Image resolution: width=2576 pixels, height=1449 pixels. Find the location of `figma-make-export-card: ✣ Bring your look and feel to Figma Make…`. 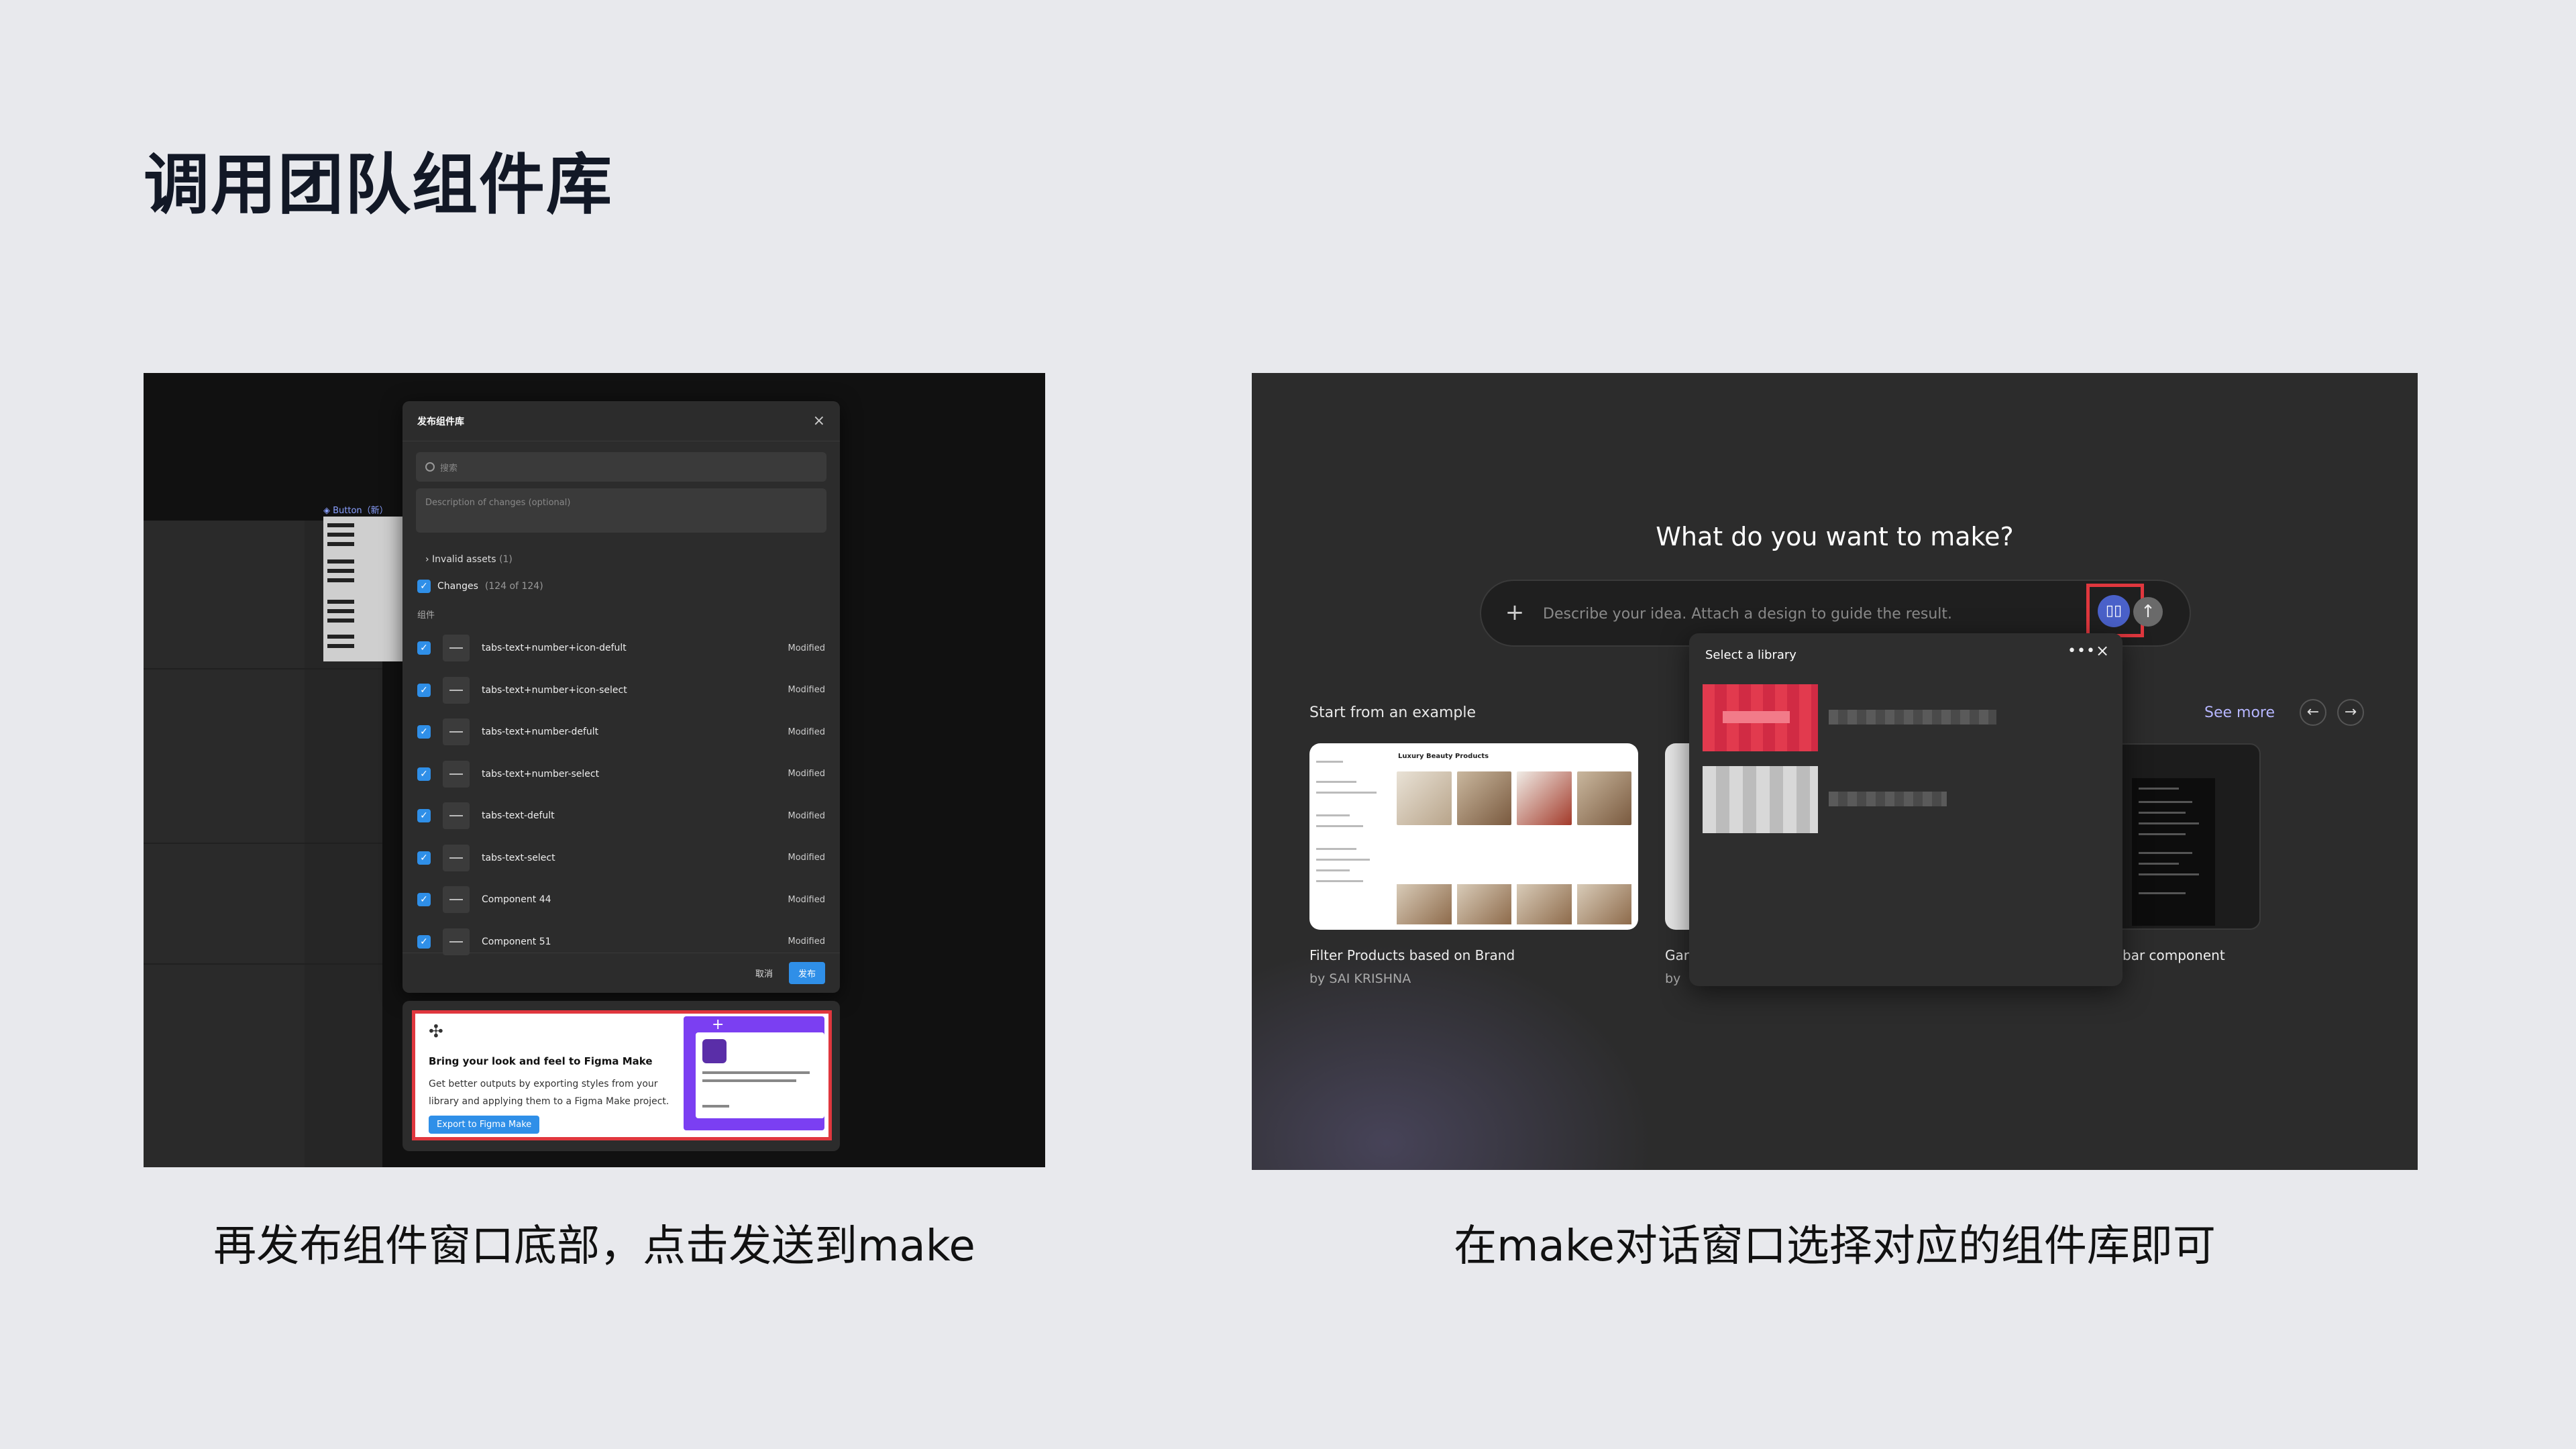

figma-make-export-card: ✣ Bring your look and feel to Figma Make… is located at coordinates (621, 1076).